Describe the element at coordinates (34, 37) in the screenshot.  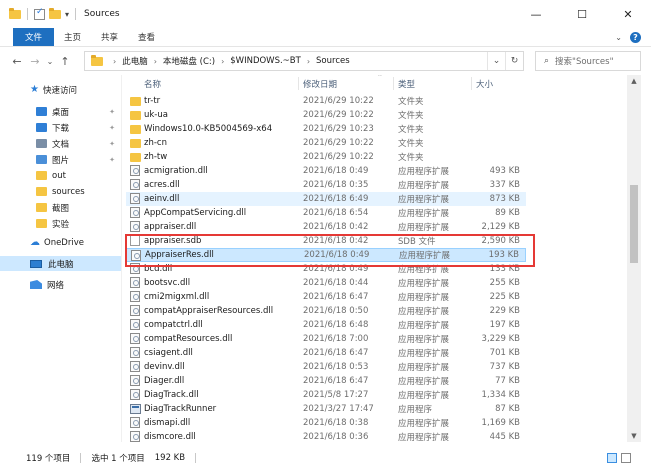
I see `tab-file: 文件` at that location.